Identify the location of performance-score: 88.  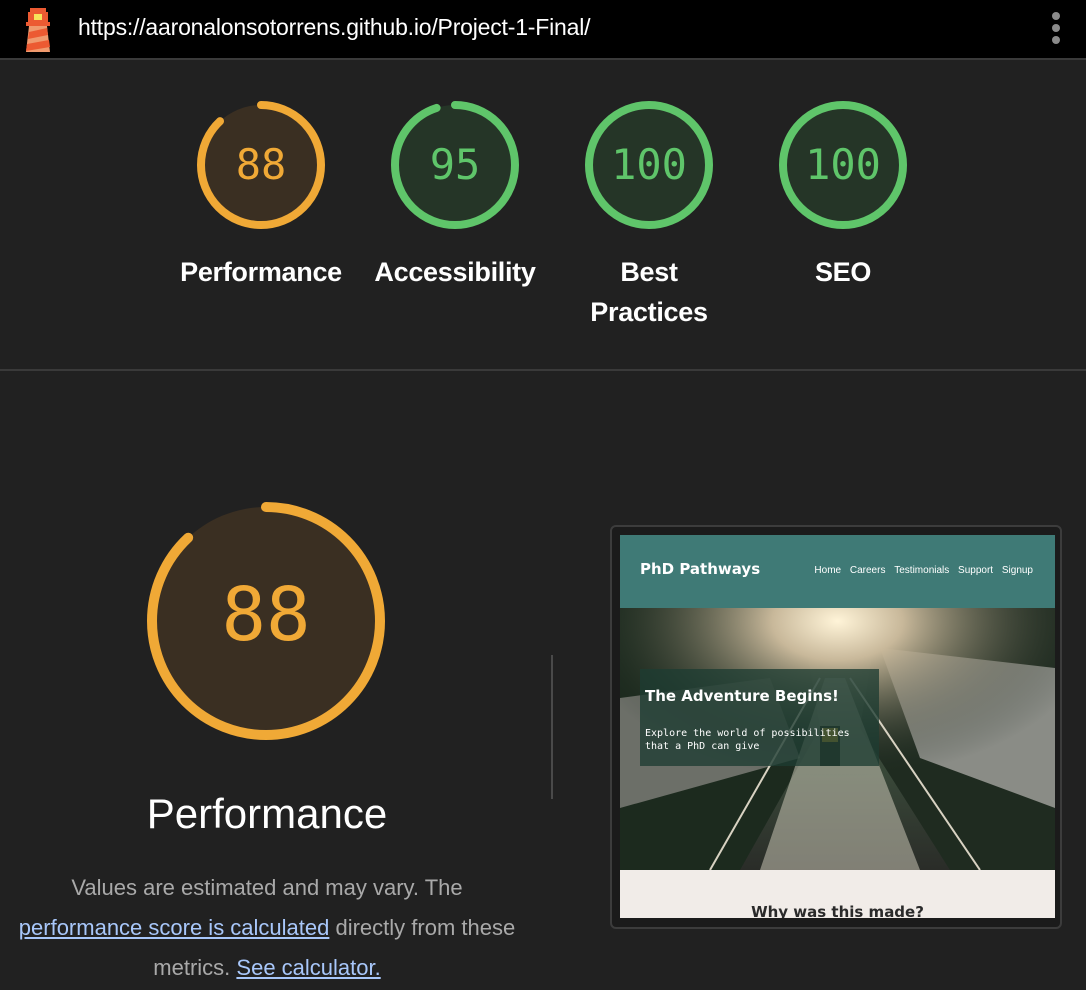
(266, 615).